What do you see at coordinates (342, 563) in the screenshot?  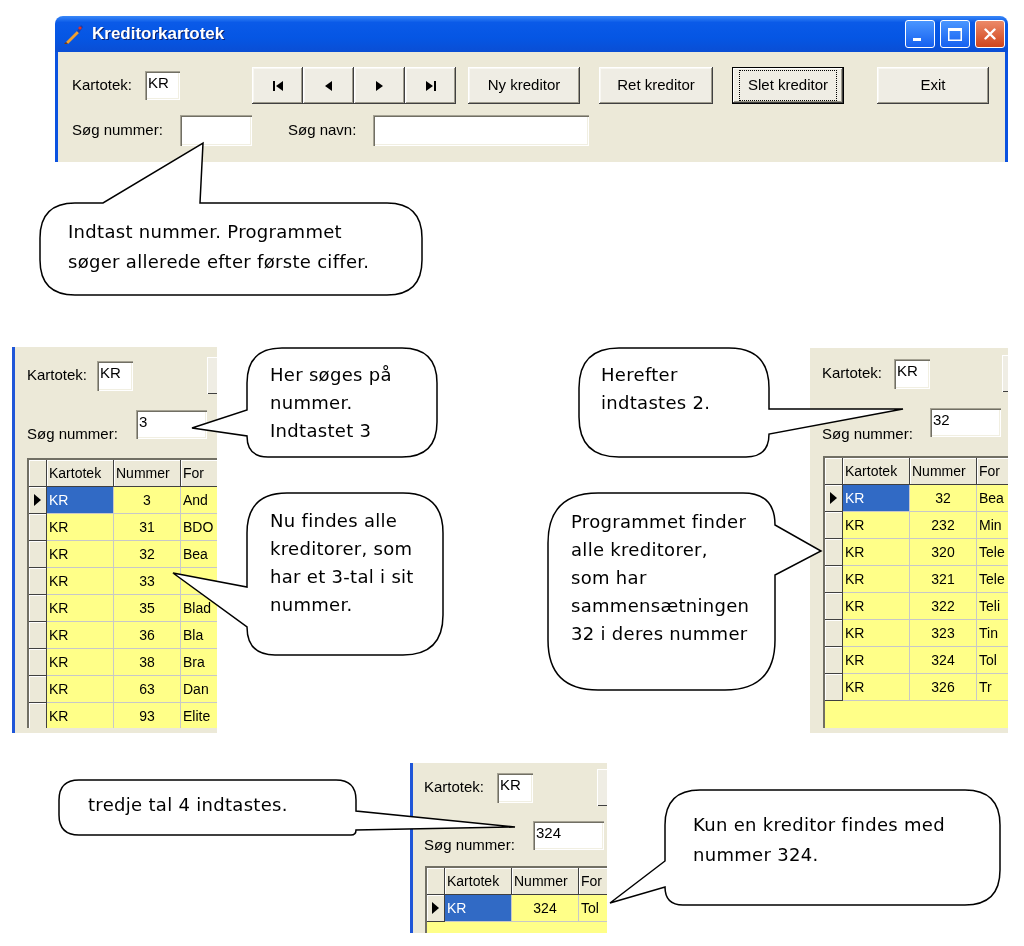 I see `callout-text: Nu findes alle kreditorer, som har et 3-tal i sit nummer.` at bounding box center [342, 563].